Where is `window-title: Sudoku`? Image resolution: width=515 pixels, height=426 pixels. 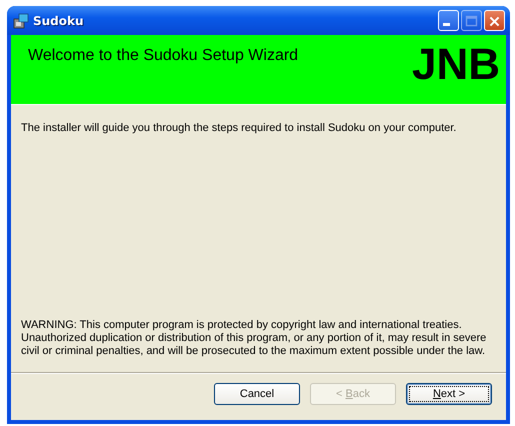
window-title: Sudoku is located at coordinates (59, 21).